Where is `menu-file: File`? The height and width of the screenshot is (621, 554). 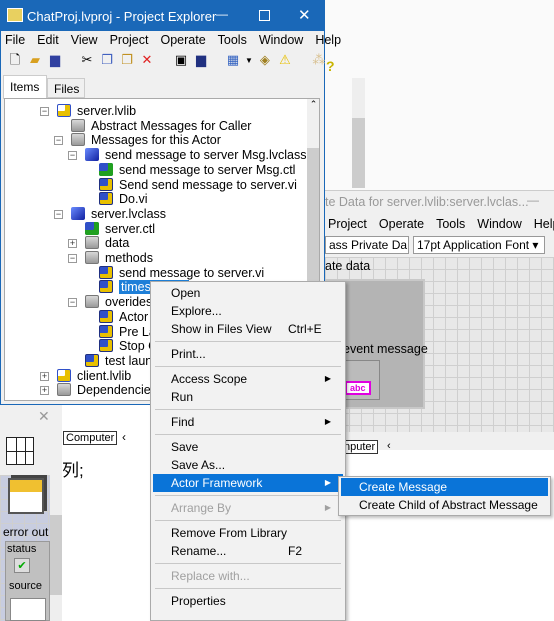
menu-file: File is located at coordinates (15, 40).